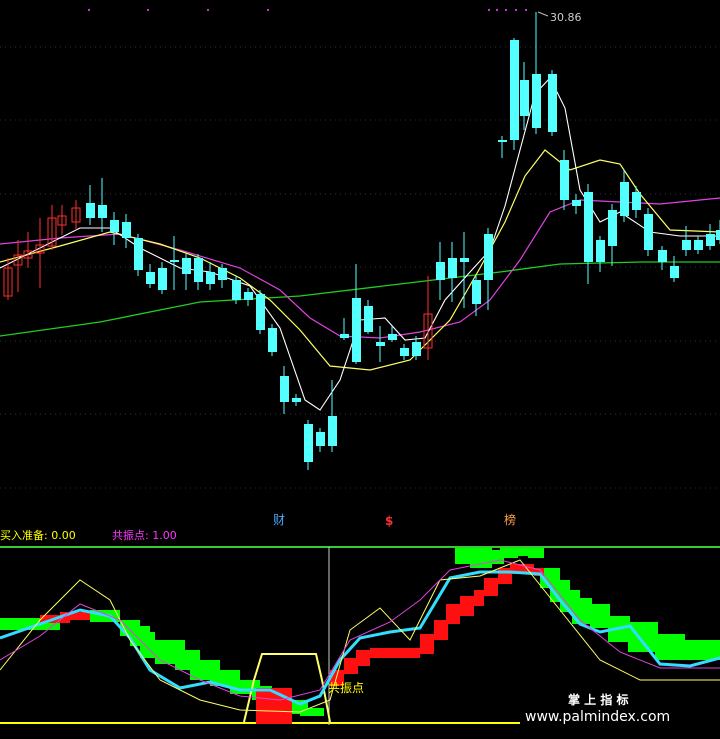 Image resolution: width=720 pixels, height=739 pixels. What do you see at coordinates (510, 519) in the screenshot?
I see `event-marker-bang: 榜` at bounding box center [510, 519].